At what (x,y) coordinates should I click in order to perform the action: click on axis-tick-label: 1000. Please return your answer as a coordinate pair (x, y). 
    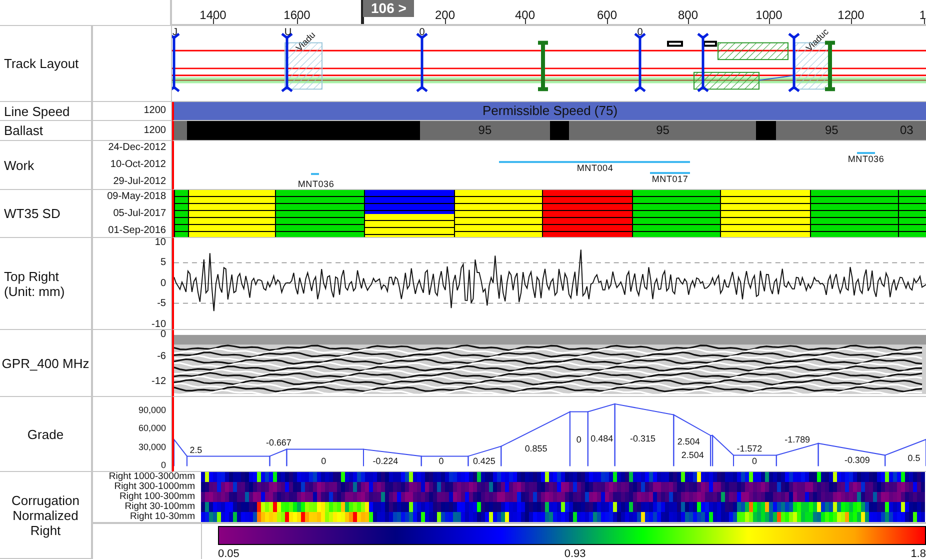
    Looking at the image, I should click on (769, 15).